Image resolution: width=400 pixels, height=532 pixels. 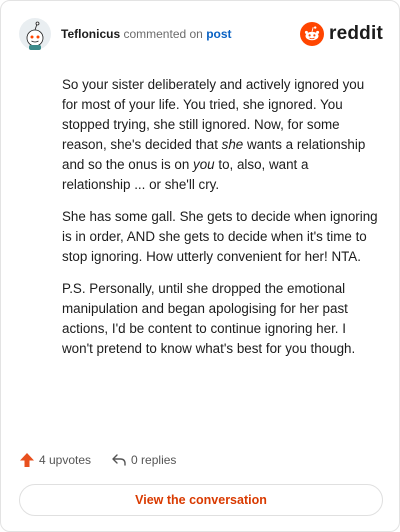 What do you see at coordinates (27, 460) in the screenshot?
I see `upvote-arrow-icon` at bounding box center [27, 460].